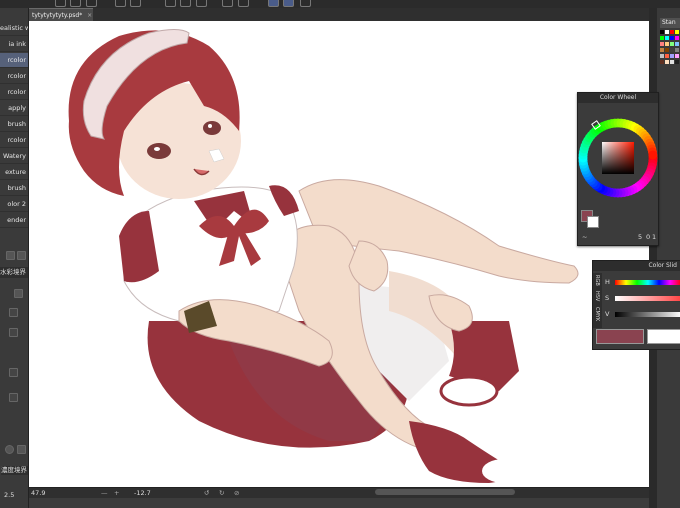 The width and height of the screenshot is (680, 508). I want to click on special-ruler-icon, so click(305, 3).